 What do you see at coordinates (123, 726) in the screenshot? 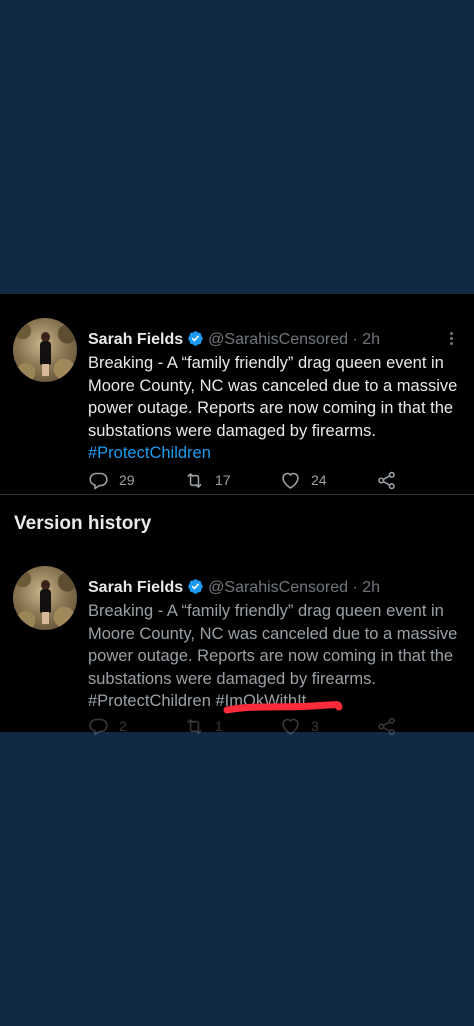
I see `reply-count: 2` at bounding box center [123, 726].